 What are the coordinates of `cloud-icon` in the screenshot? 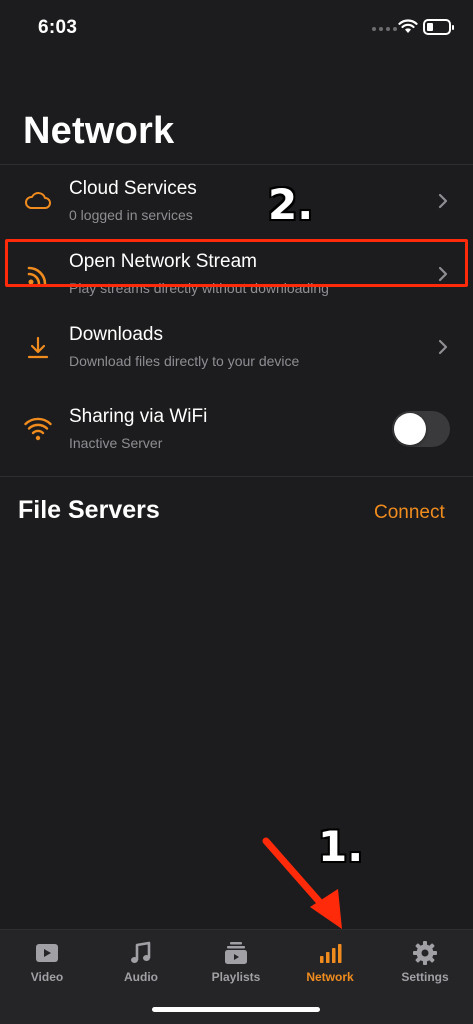 It's located at (38, 200).